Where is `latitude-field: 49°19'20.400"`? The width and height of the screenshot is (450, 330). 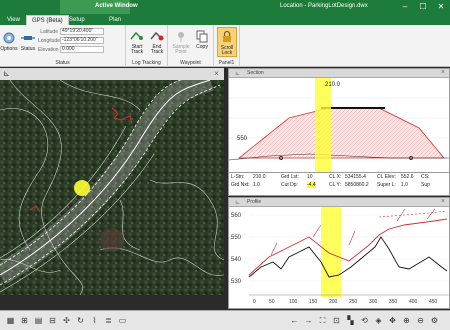
latitude-field: 49°19'20.400" is located at coordinates (82, 31).